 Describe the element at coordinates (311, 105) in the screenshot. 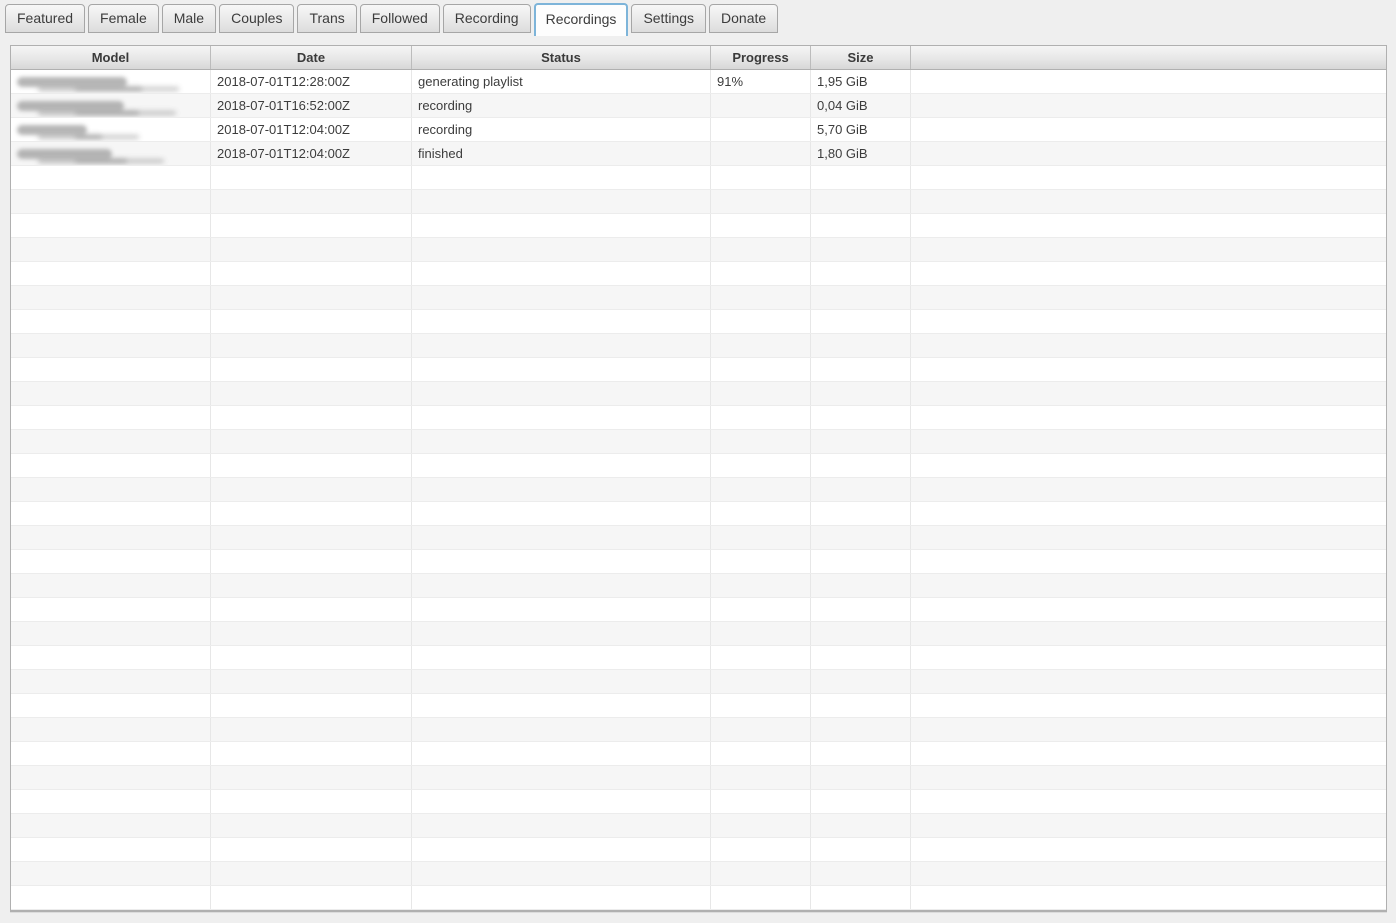

I see `cell-date: 2018-07-01T16:52:00Z` at that location.